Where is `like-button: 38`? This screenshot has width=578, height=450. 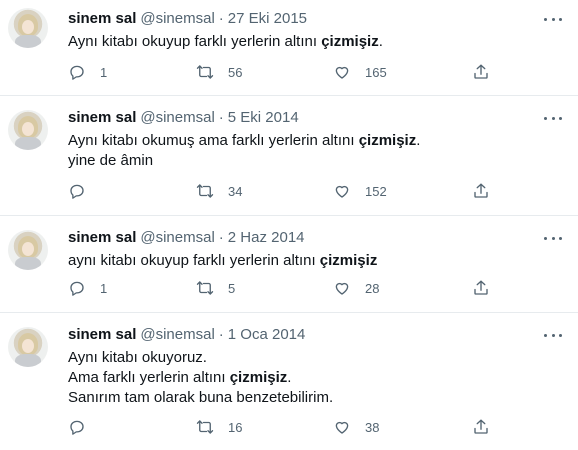 like-button: 38 is located at coordinates (356, 427).